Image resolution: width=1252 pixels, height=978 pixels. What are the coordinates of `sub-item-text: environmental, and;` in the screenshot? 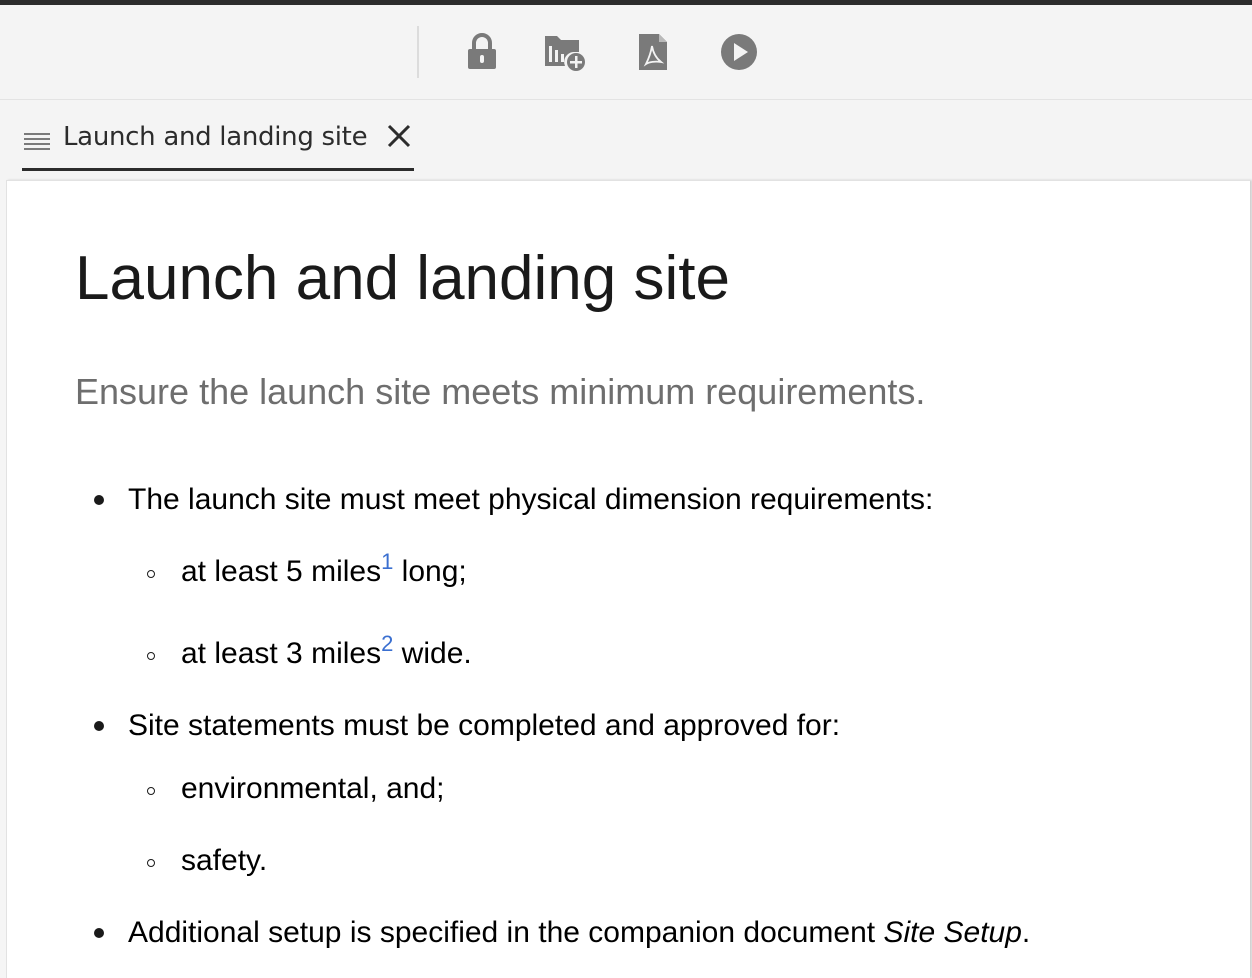 It's located at (313, 788).